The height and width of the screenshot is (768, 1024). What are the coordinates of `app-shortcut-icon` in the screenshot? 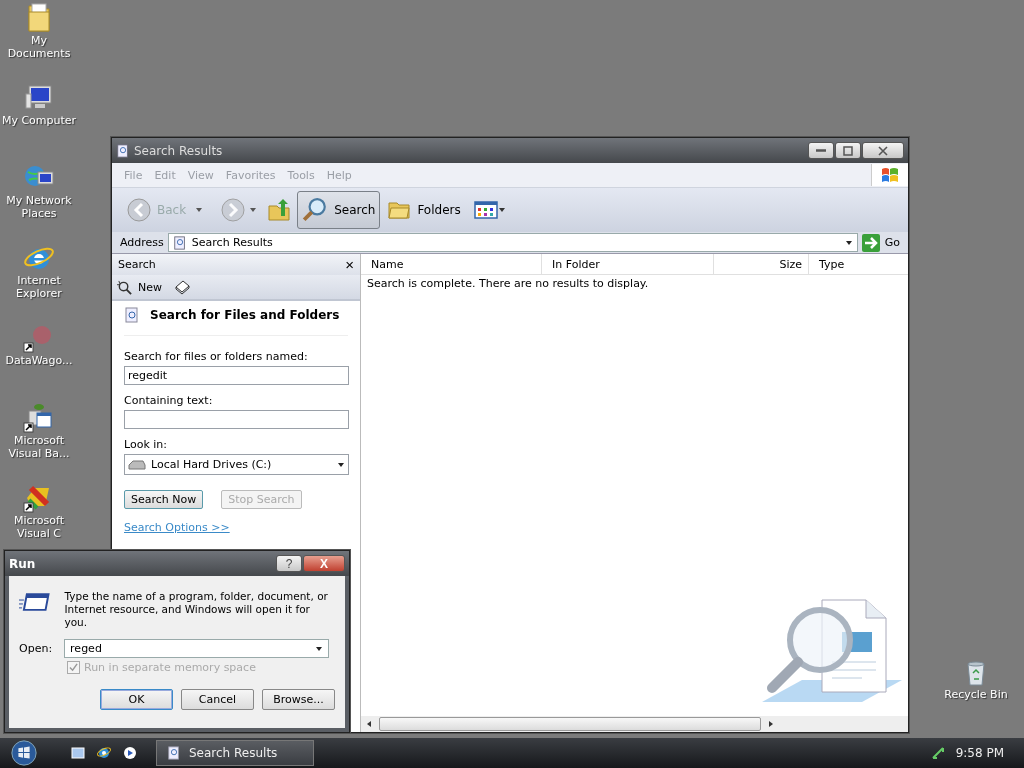 It's located at (39, 418).